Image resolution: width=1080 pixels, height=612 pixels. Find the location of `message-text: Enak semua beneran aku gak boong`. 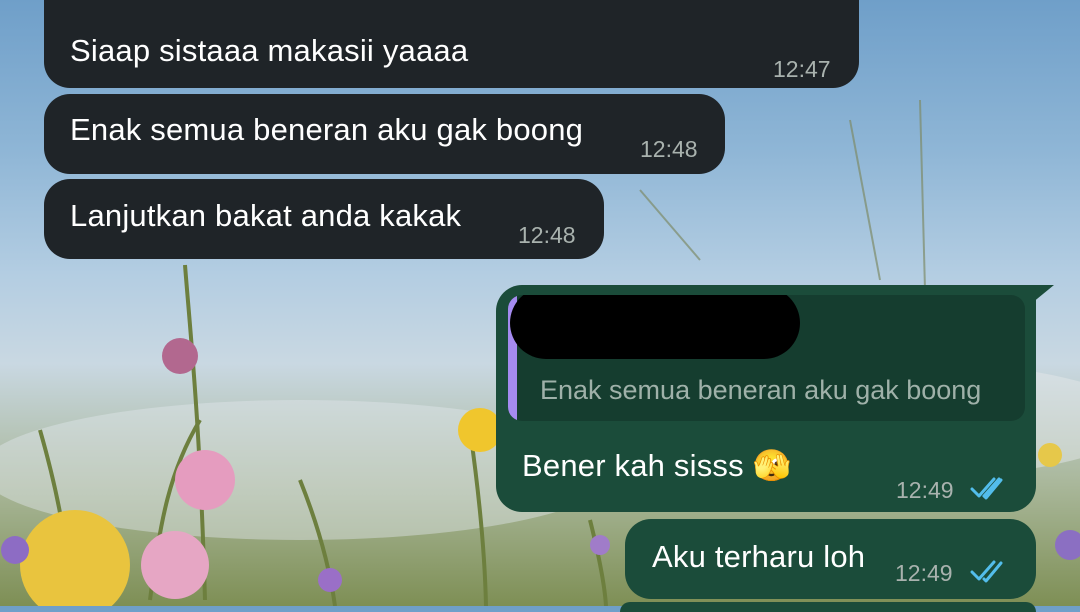

message-text: Enak semua beneran aku gak boong is located at coordinates (327, 129).